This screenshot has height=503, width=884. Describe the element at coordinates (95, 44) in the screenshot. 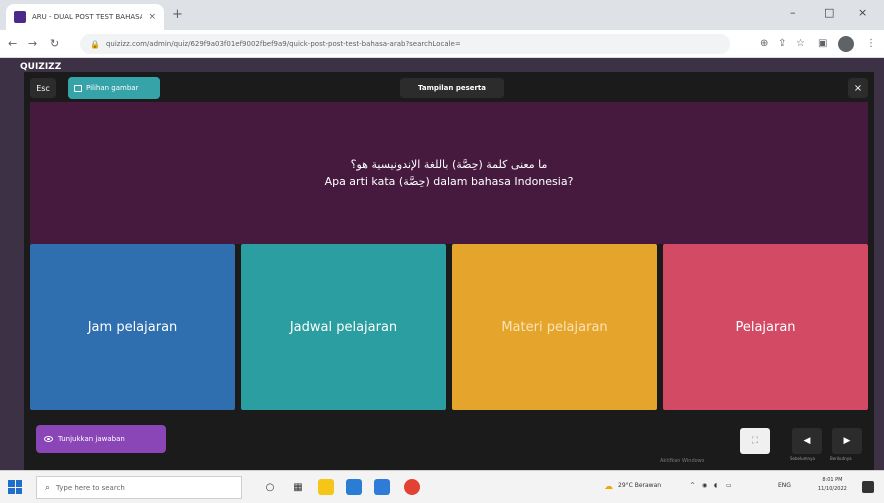

I see `lock-icon: 🔒` at that location.